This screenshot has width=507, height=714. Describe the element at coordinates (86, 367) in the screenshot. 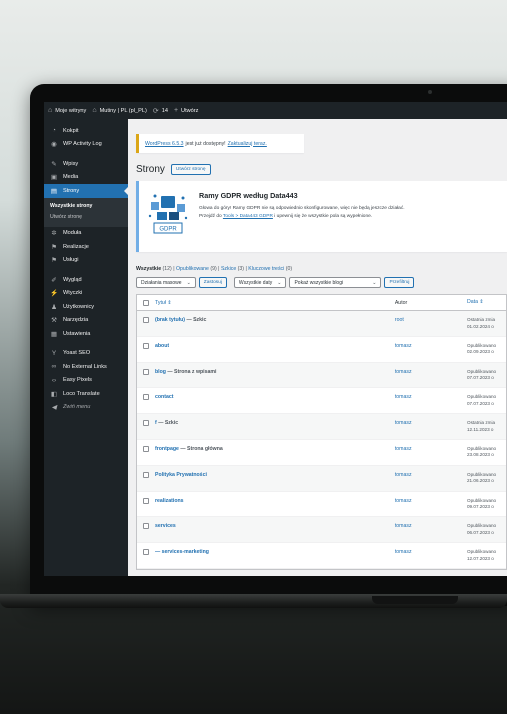

I see `menu-no-external-links: ∞ No External Links` at that location.